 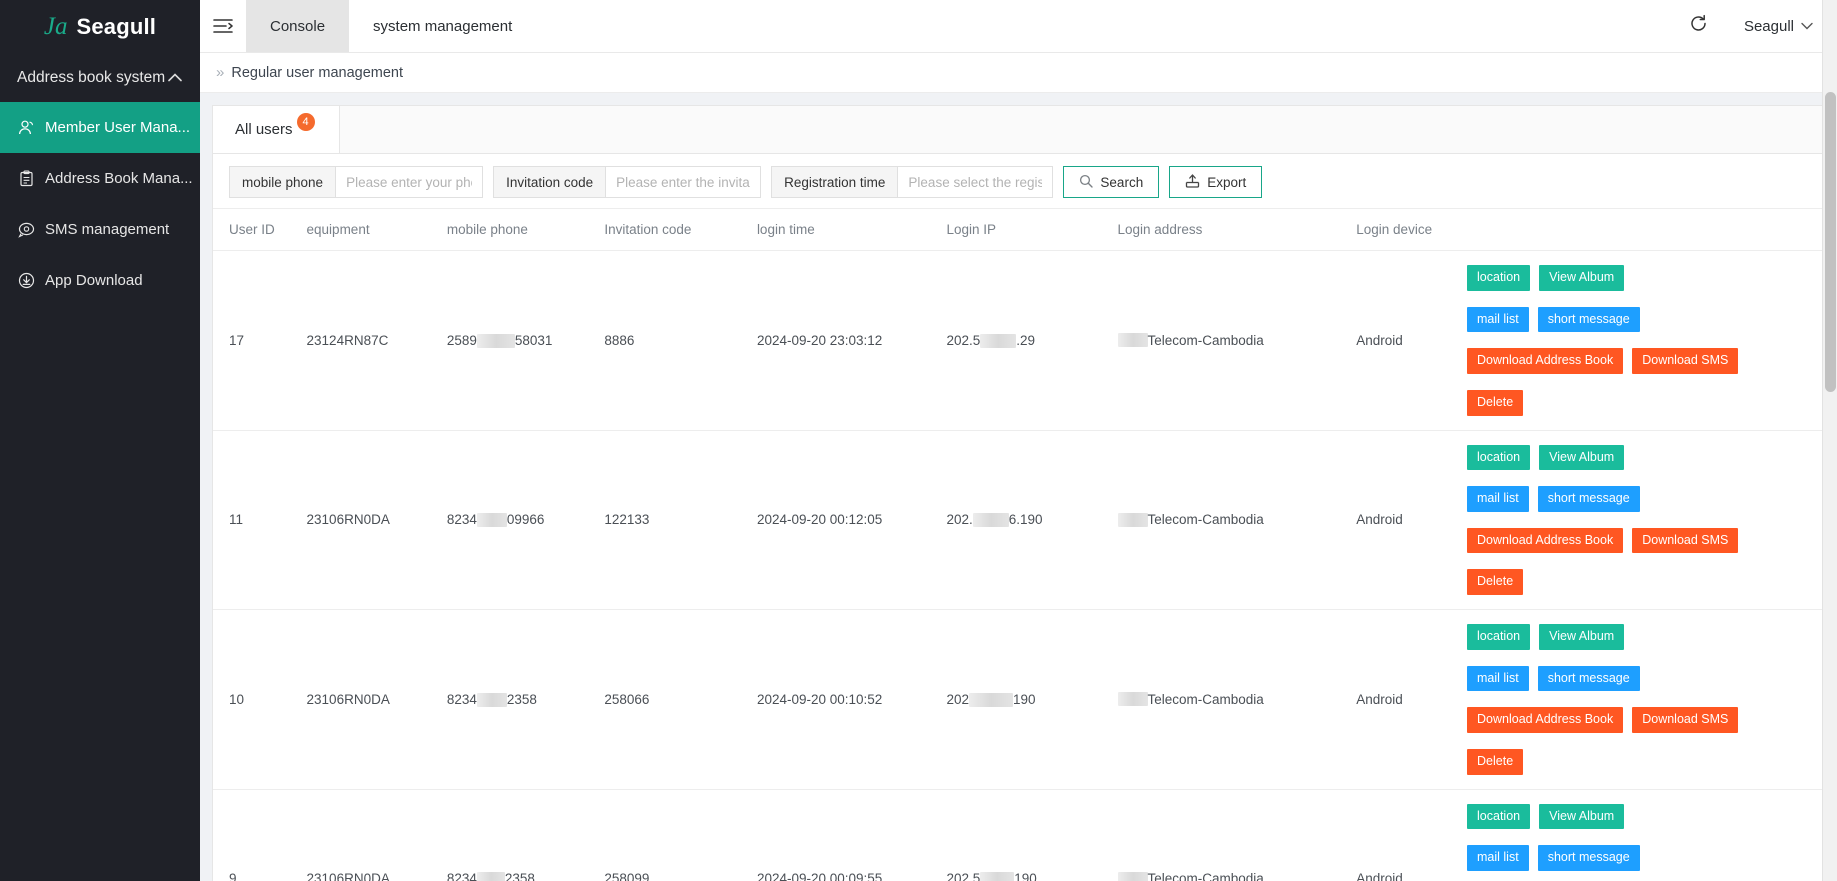 What do you see at coordinates (1412, 229) in the screenshot?
I see `column-header-login-device: Login device` at bounding box center [1412, 229].